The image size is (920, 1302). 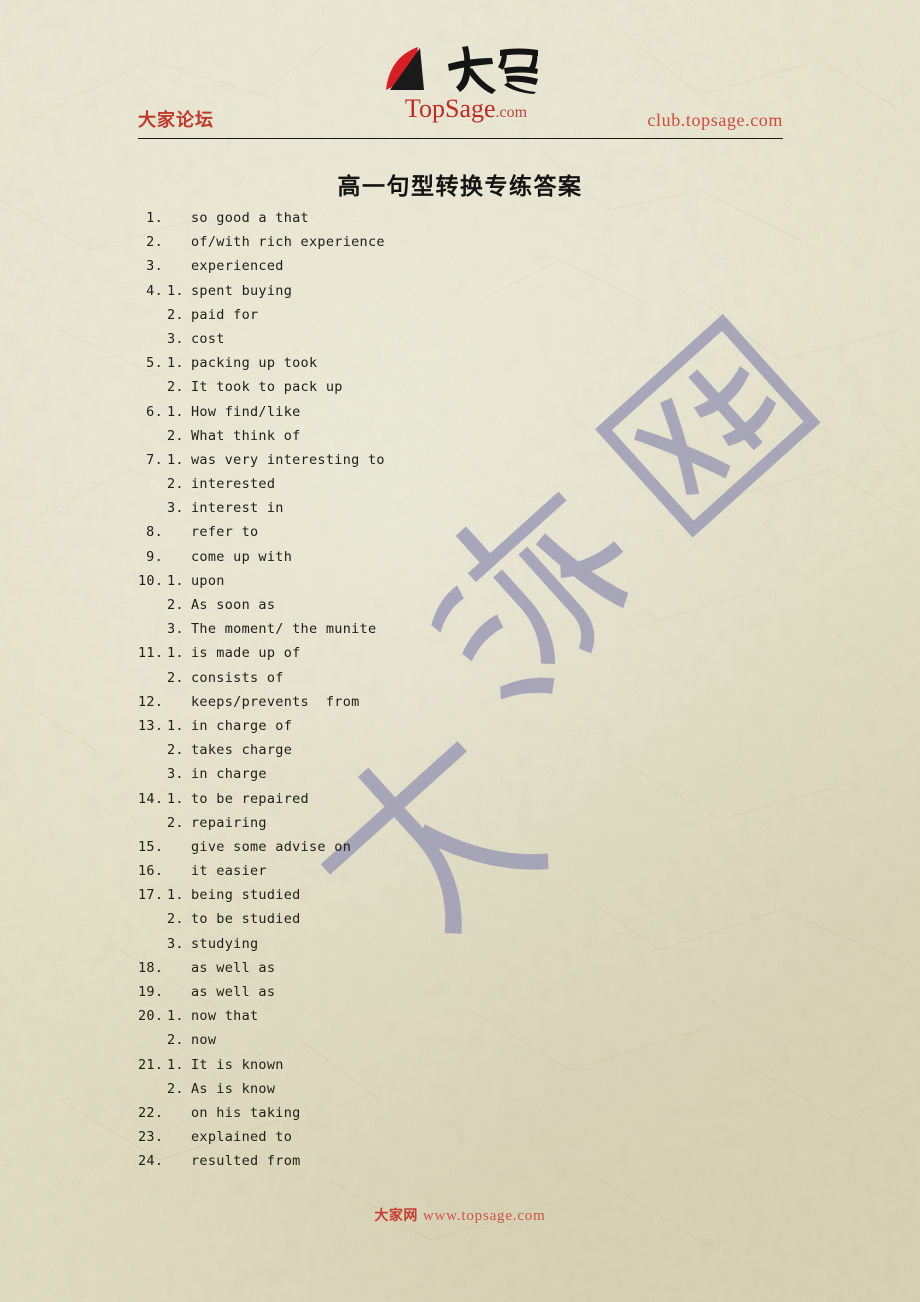 What do you see at coordinates (488, 464) in the screenshot?
I see `answer-row: 7. 1. was very interesting to` at bounding box center [488, 464].